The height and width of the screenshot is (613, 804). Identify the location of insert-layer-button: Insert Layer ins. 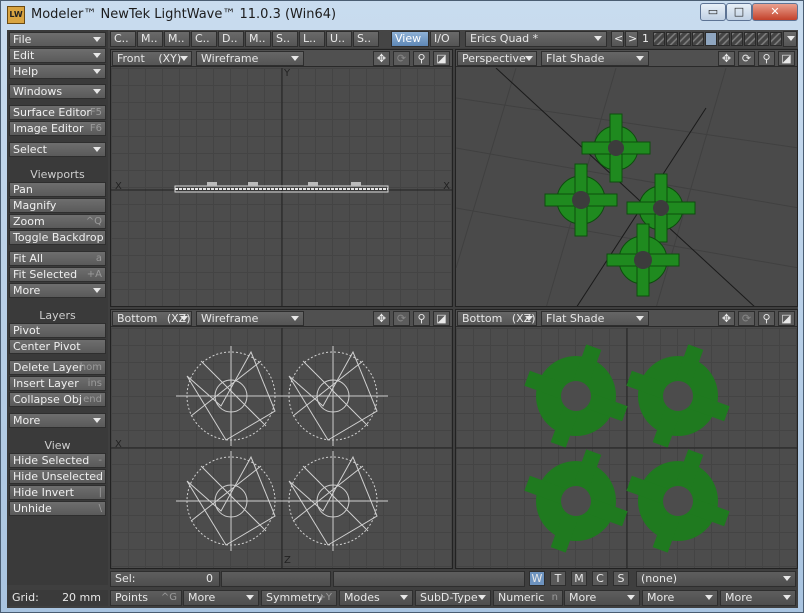
(57, 383).